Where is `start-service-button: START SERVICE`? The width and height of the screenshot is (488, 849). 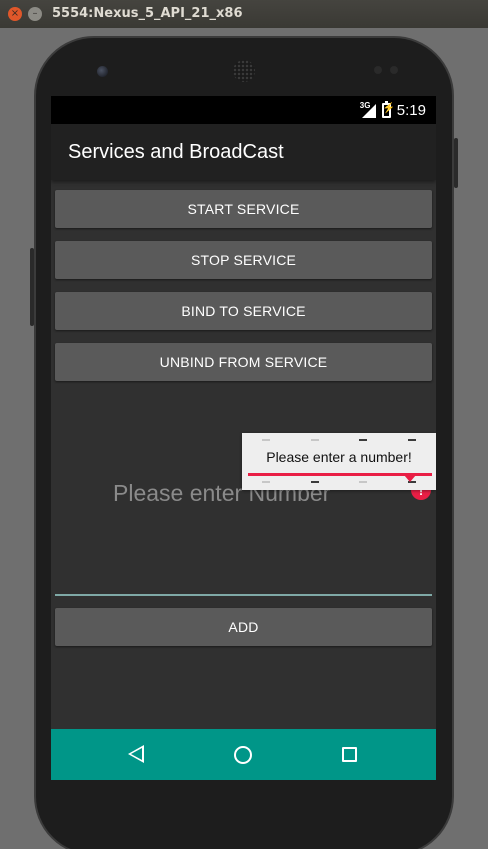 start-service-button: START SERVICE is located at coordinates (243, 209).